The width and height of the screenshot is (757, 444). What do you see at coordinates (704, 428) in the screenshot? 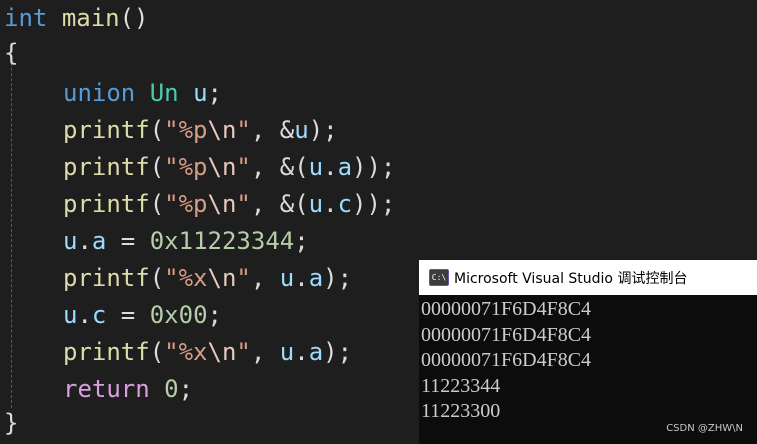
I see `watermark: CSDN @ZHW\N` at bounding box center [704, 428].